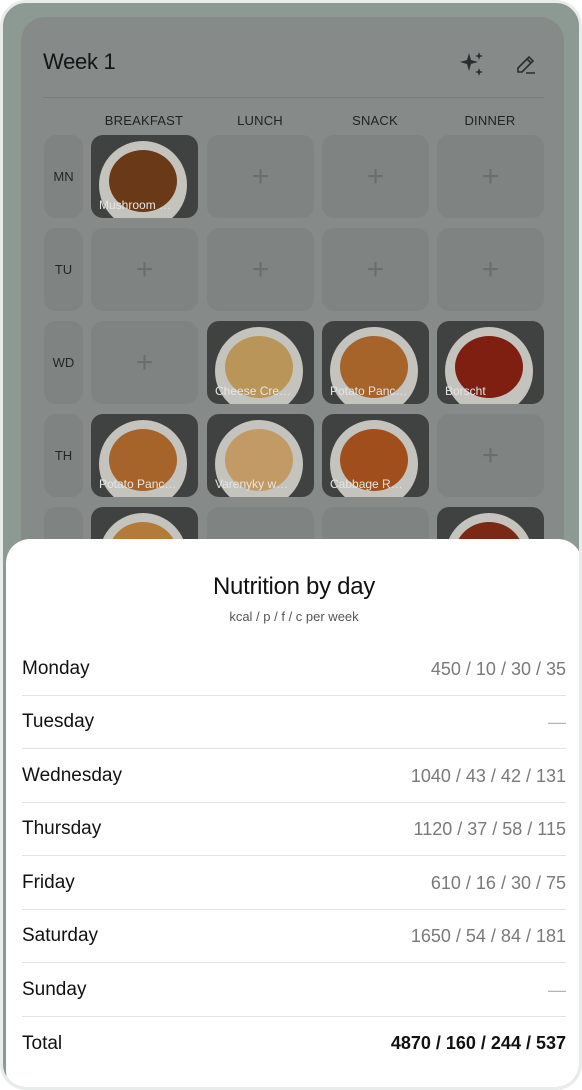 Image resolution: width=582 pixels, height=1090 pixels. What do you see at coordinates (72, 775) in the screenshot?
I see `day-name: Wednesday` at bounding box center [72, 775].